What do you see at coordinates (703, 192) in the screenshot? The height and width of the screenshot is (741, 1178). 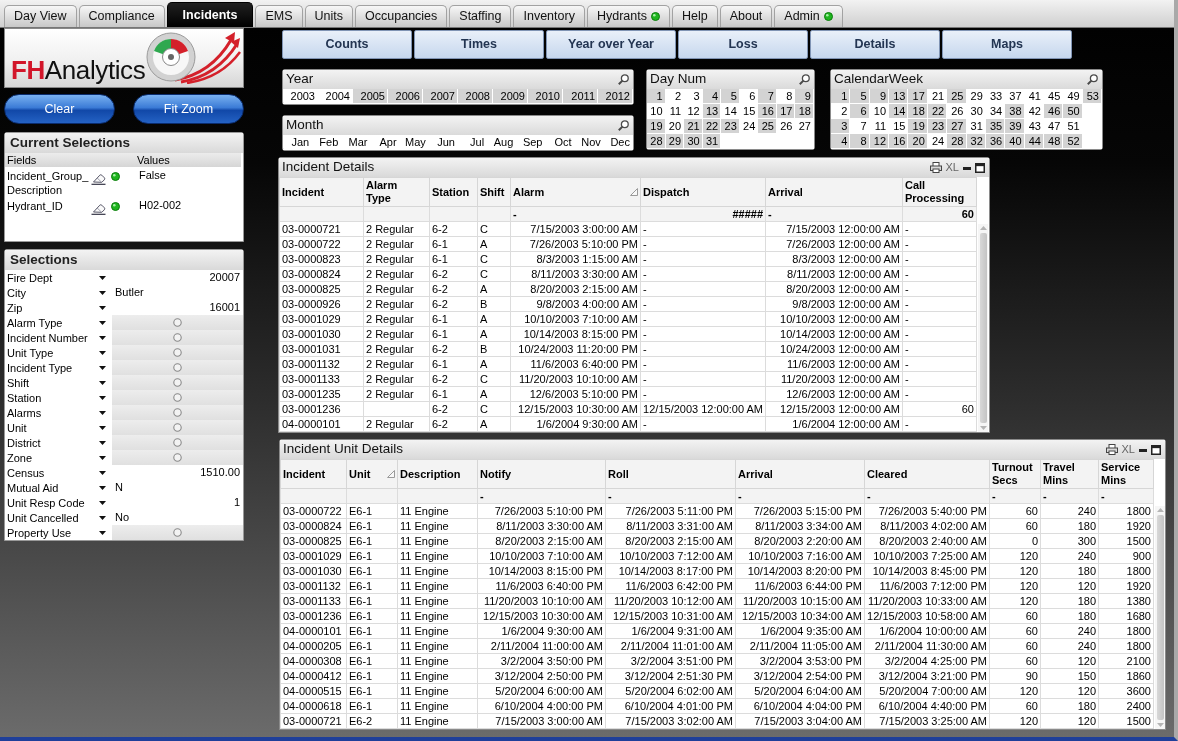 I see `column-header: Dispatch` at bounding box center [703, 192].